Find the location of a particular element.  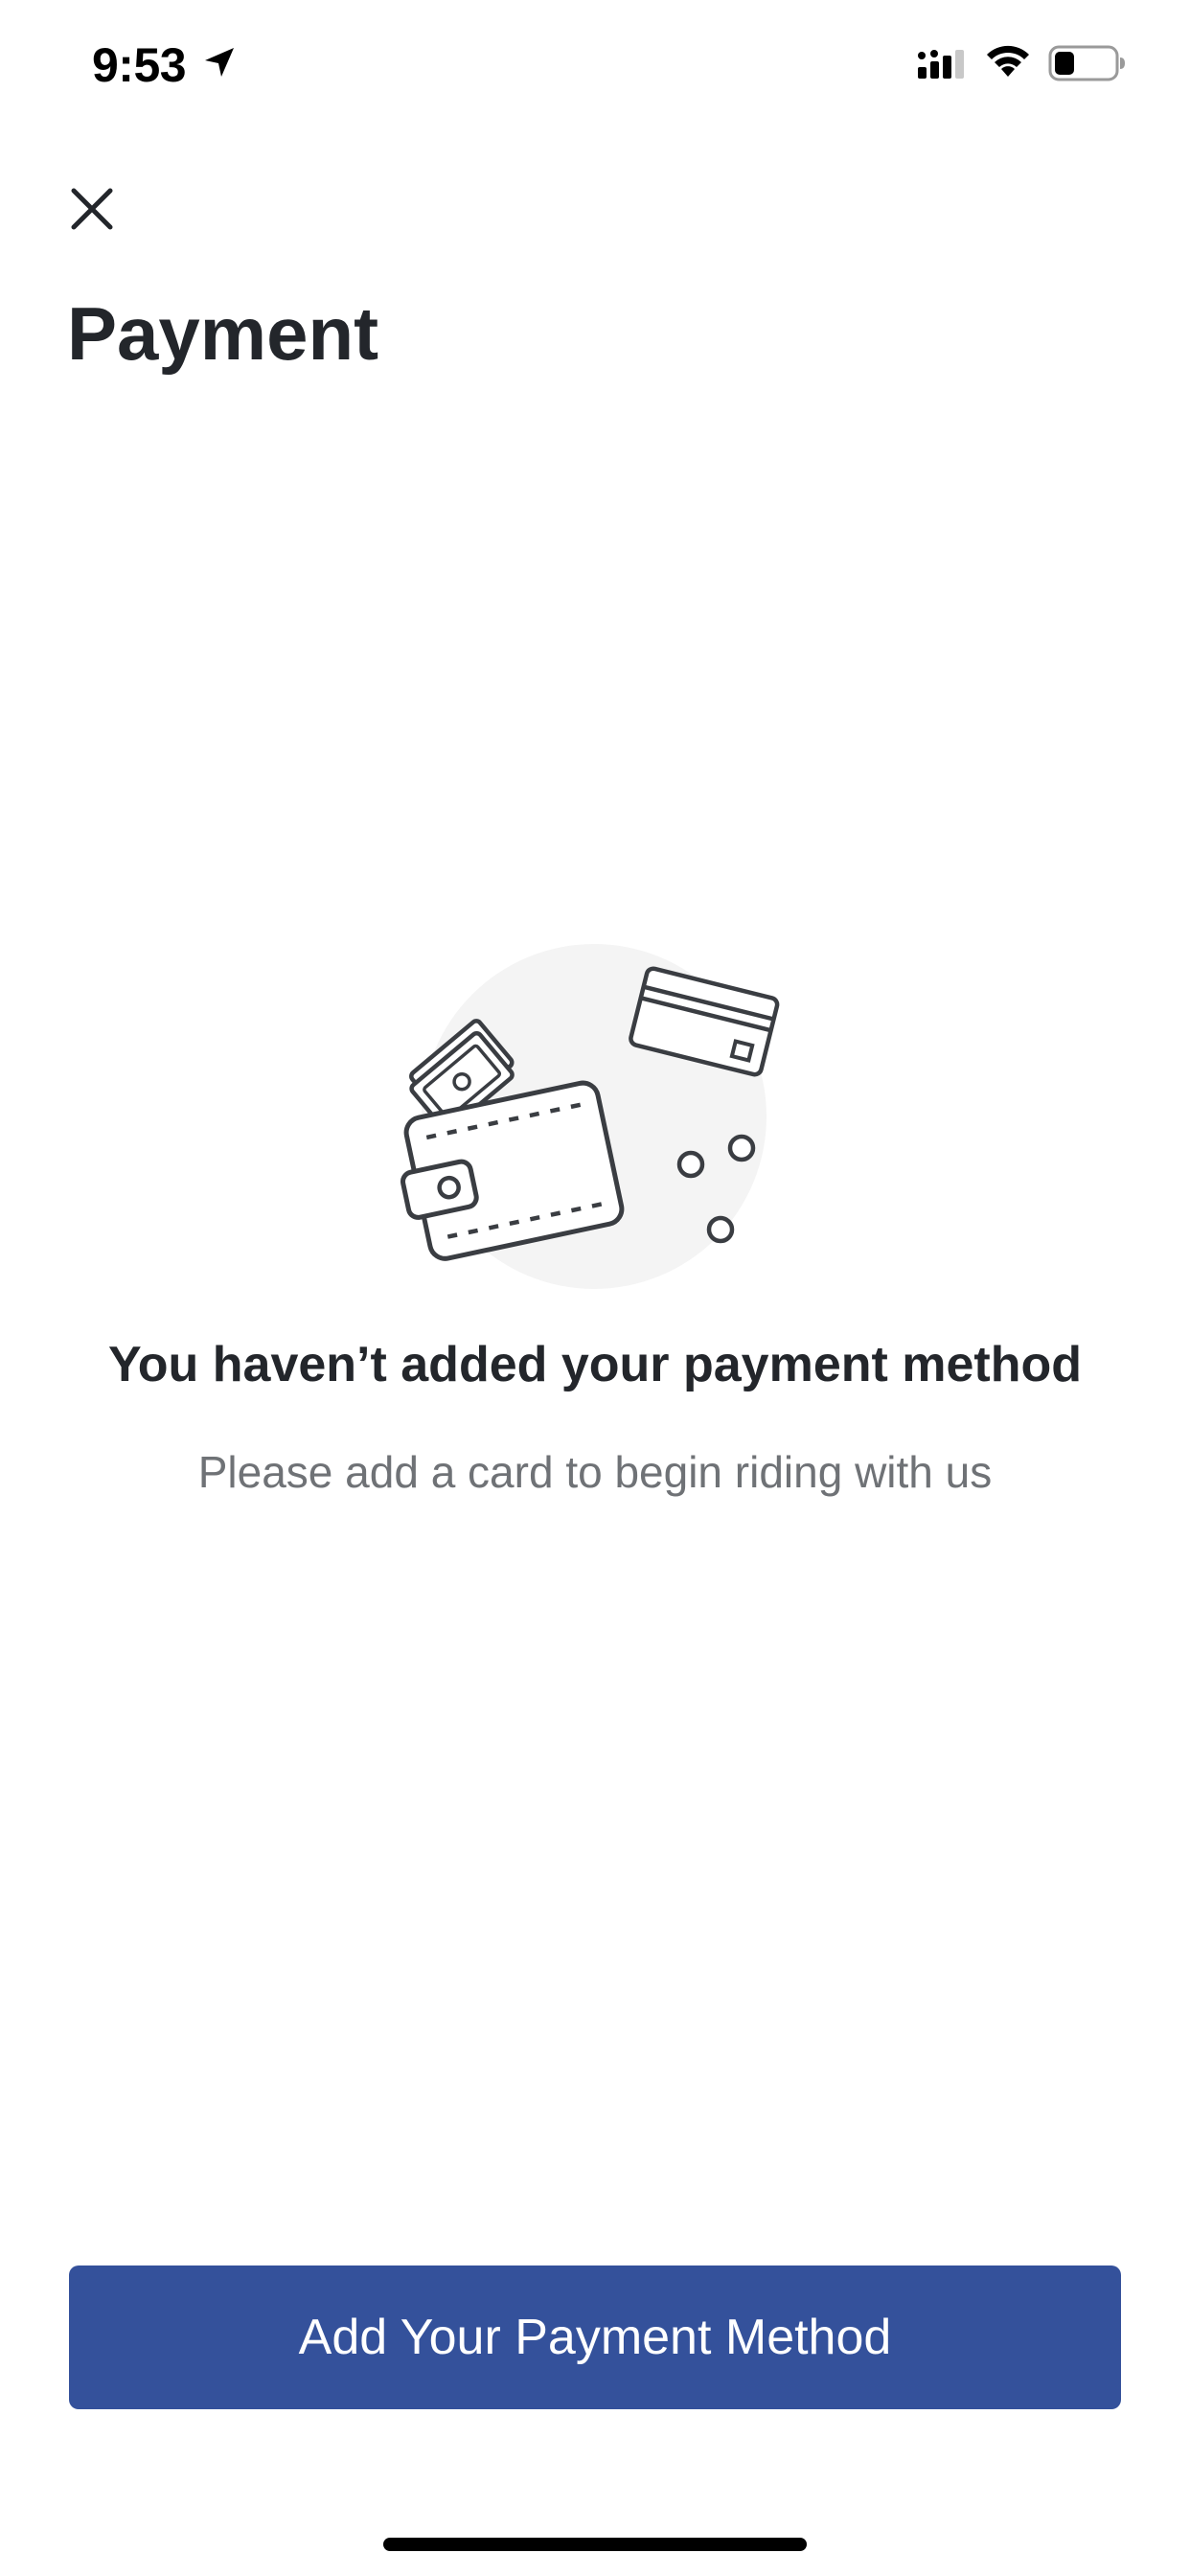

home-indicator is located at coordinates (595, 2544).